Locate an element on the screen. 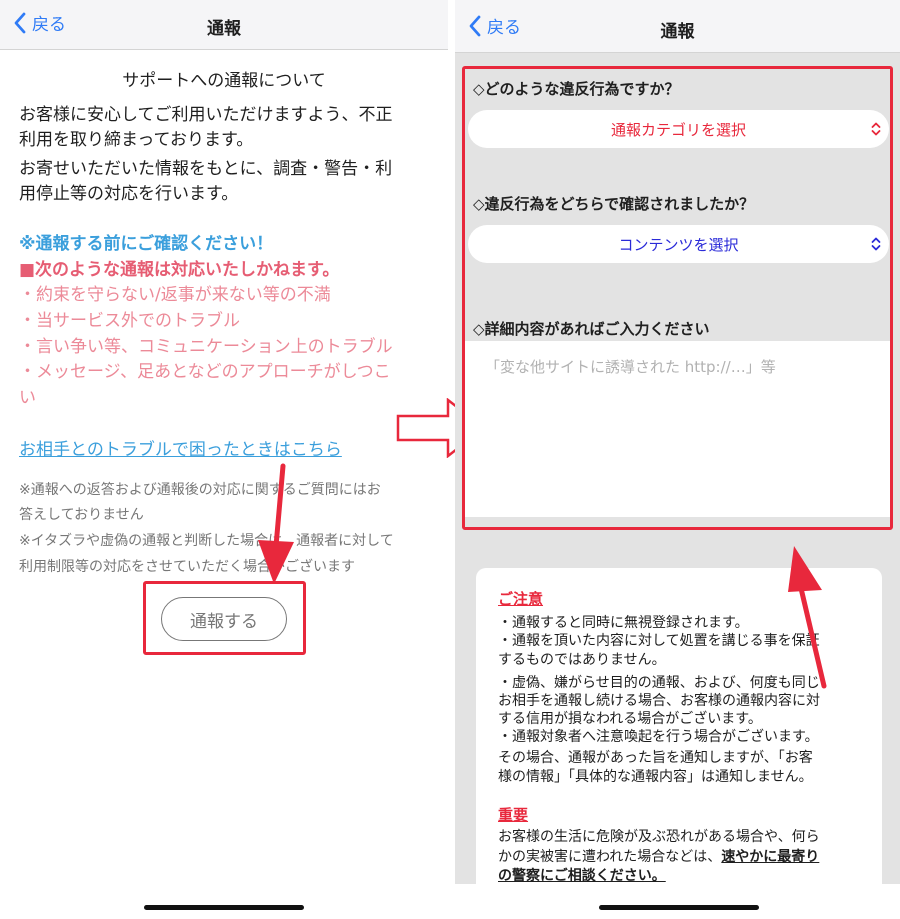  cannot-handle-heading: ■次のような通報は対応いたしかねます。 is located at coordinates (179, 270).